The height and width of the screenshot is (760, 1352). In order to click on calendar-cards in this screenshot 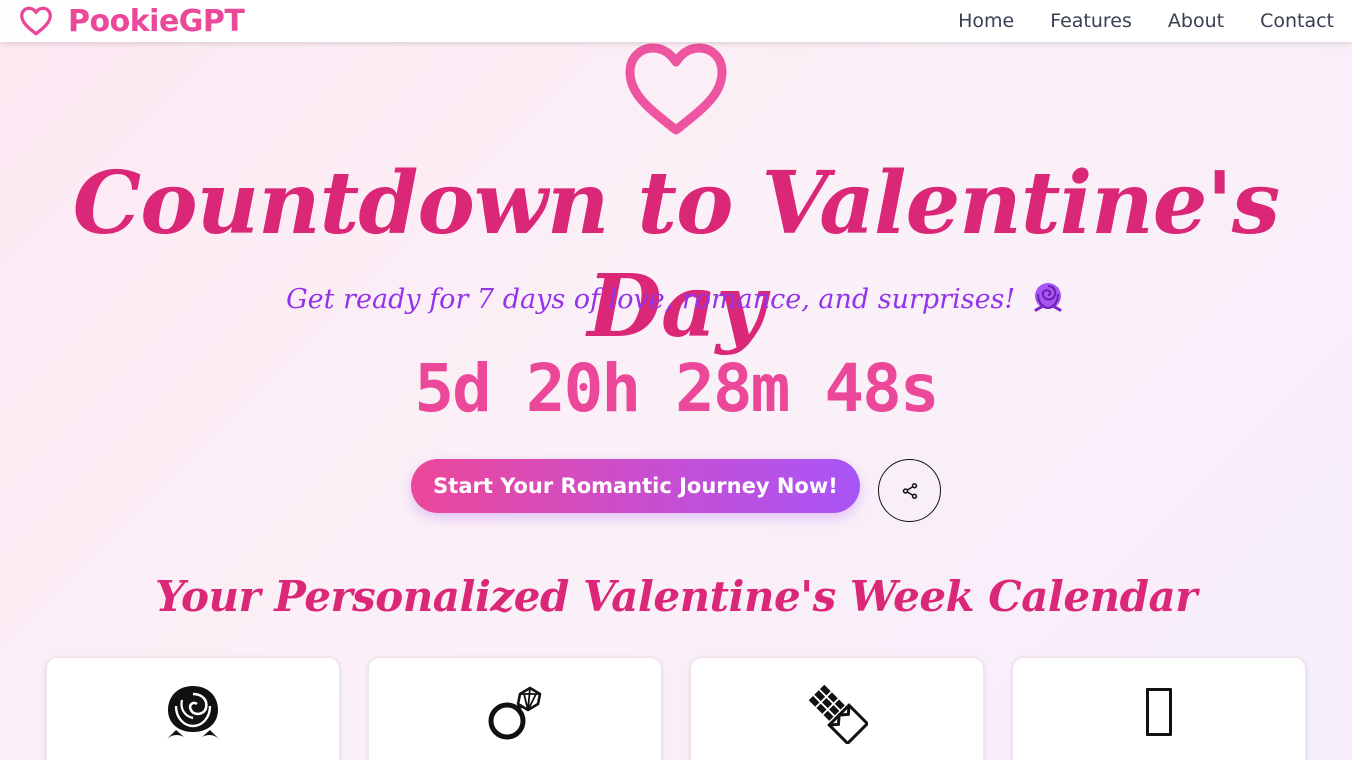, I will do `click(676, 708)`.